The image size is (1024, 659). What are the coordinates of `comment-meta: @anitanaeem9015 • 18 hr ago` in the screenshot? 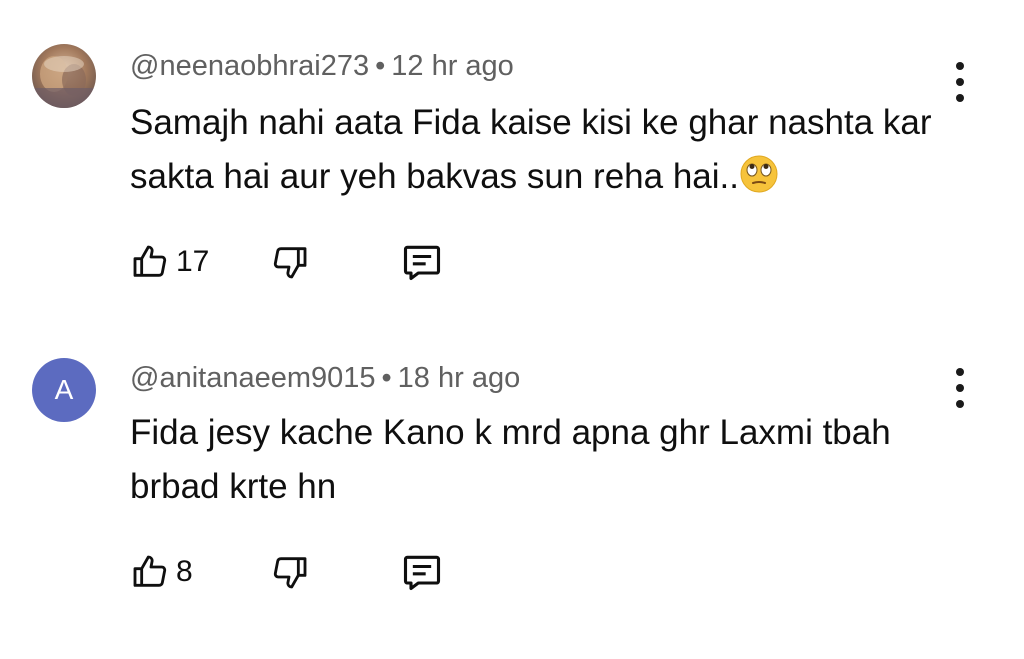 It's located at (325, 378).